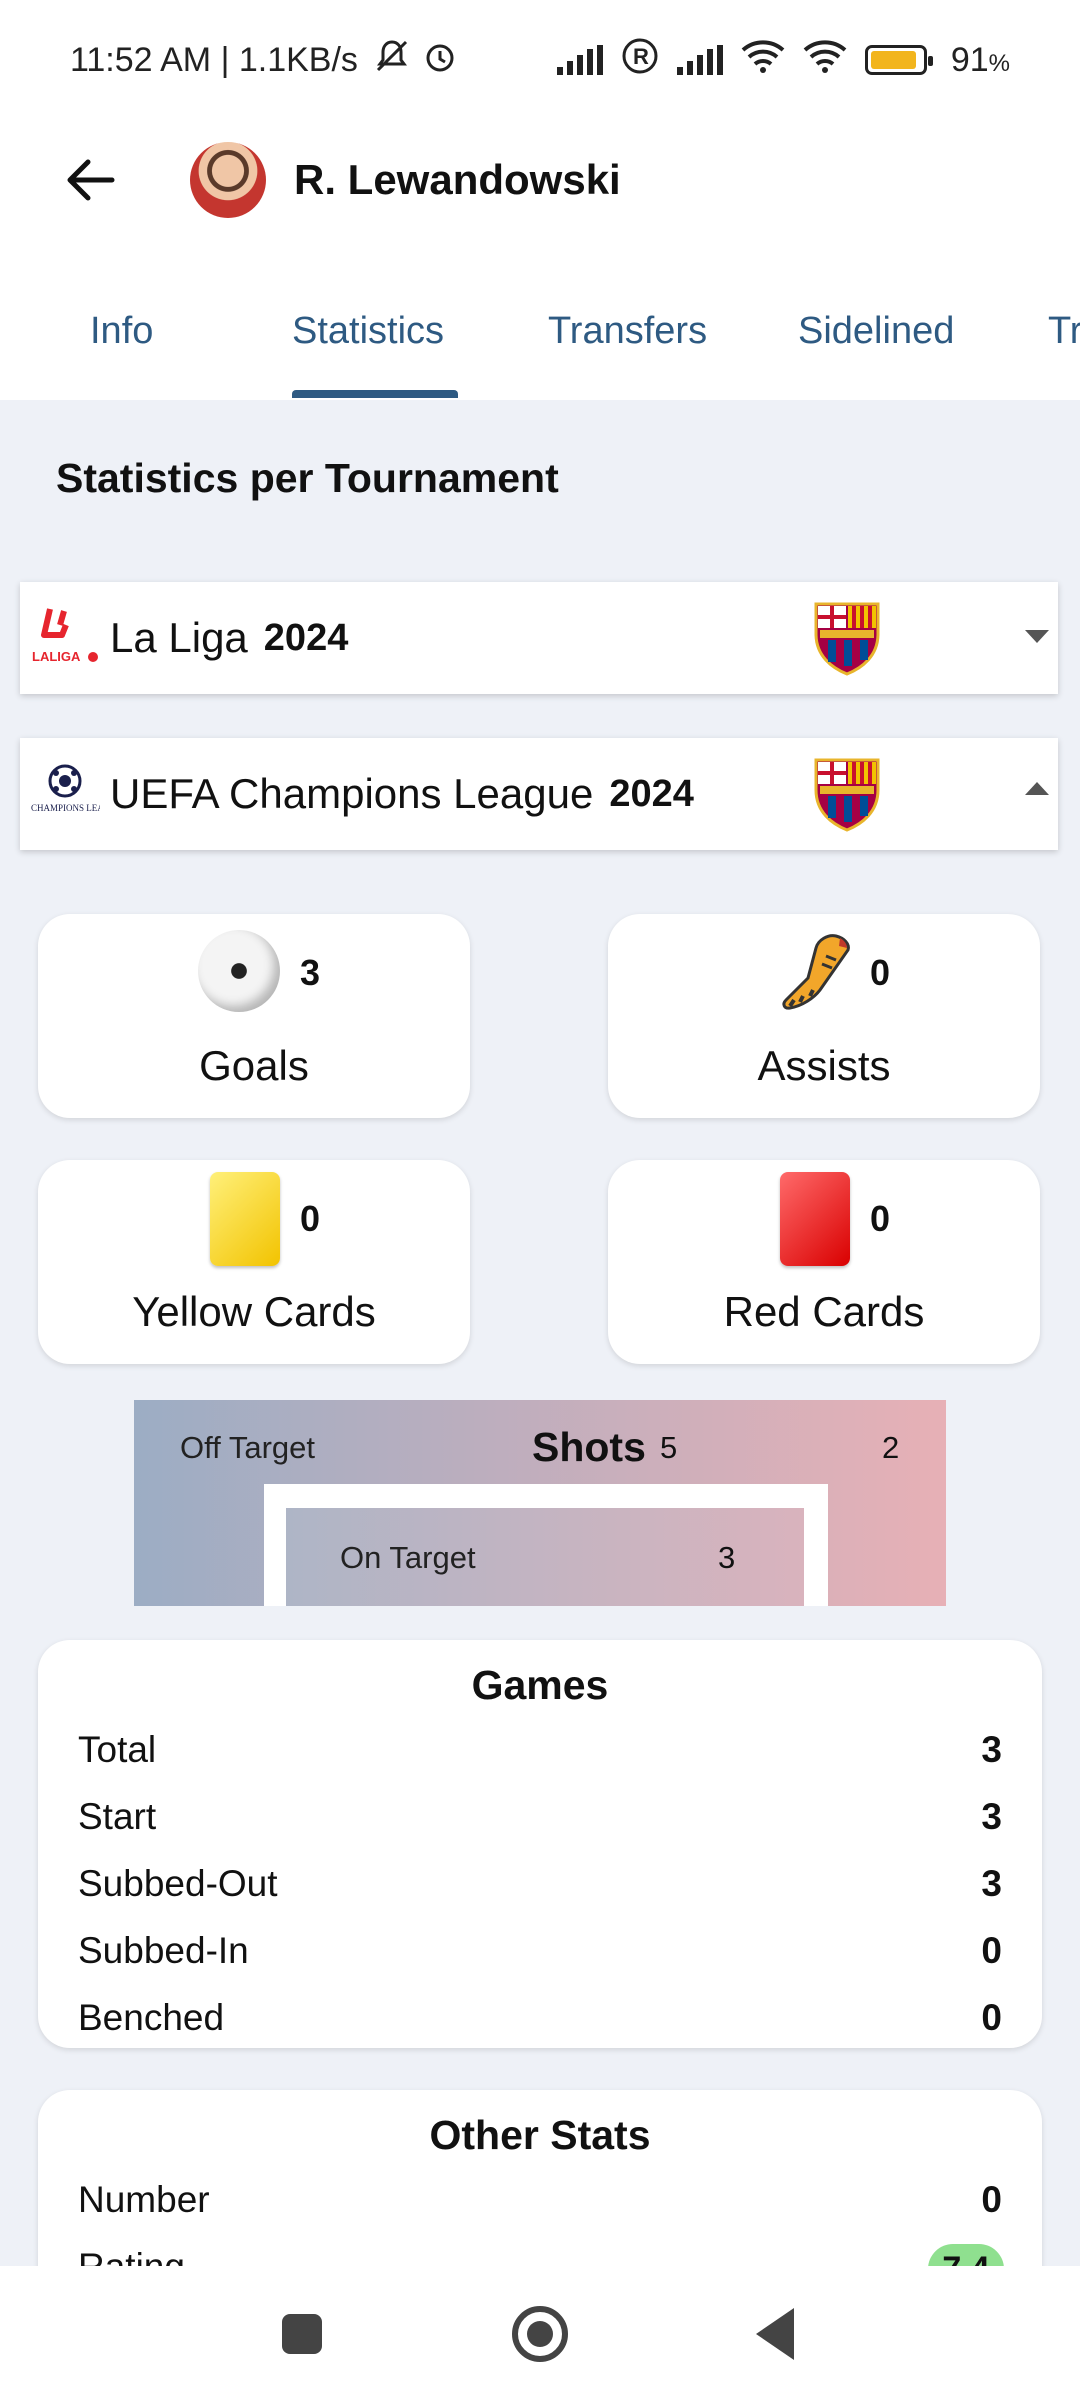 Image resolution: width=1080 pixels, height=2400 pixels. Describe the element at coordinates (408, 1557) in the screenshot. I see `on-target-label: On Target` at that location.